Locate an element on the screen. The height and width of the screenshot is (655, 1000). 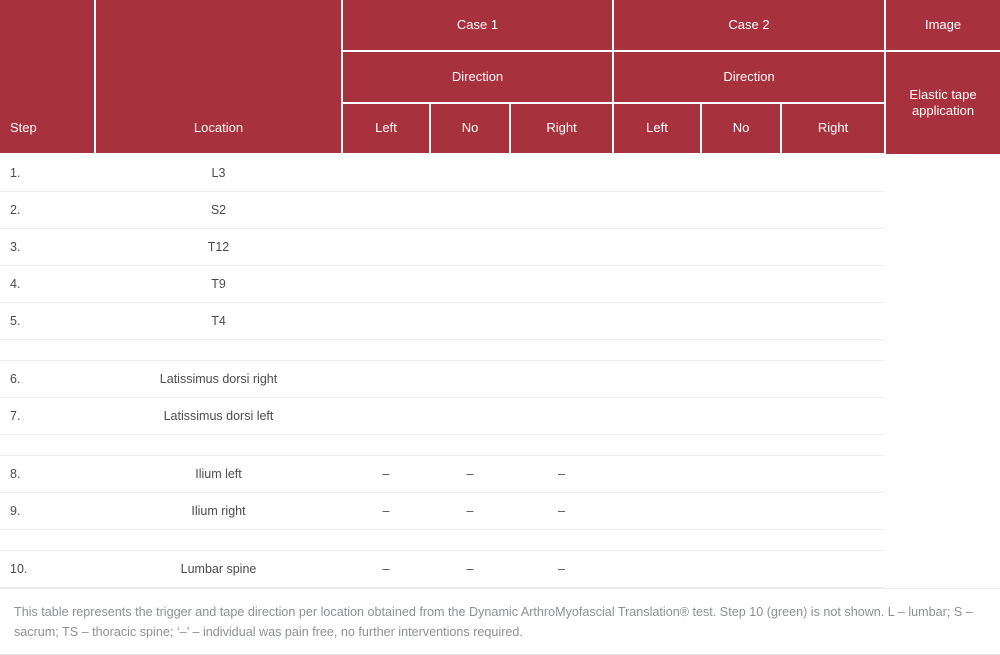
cell-location: Latissimus dorsi left is located at coordinates (218, 416).